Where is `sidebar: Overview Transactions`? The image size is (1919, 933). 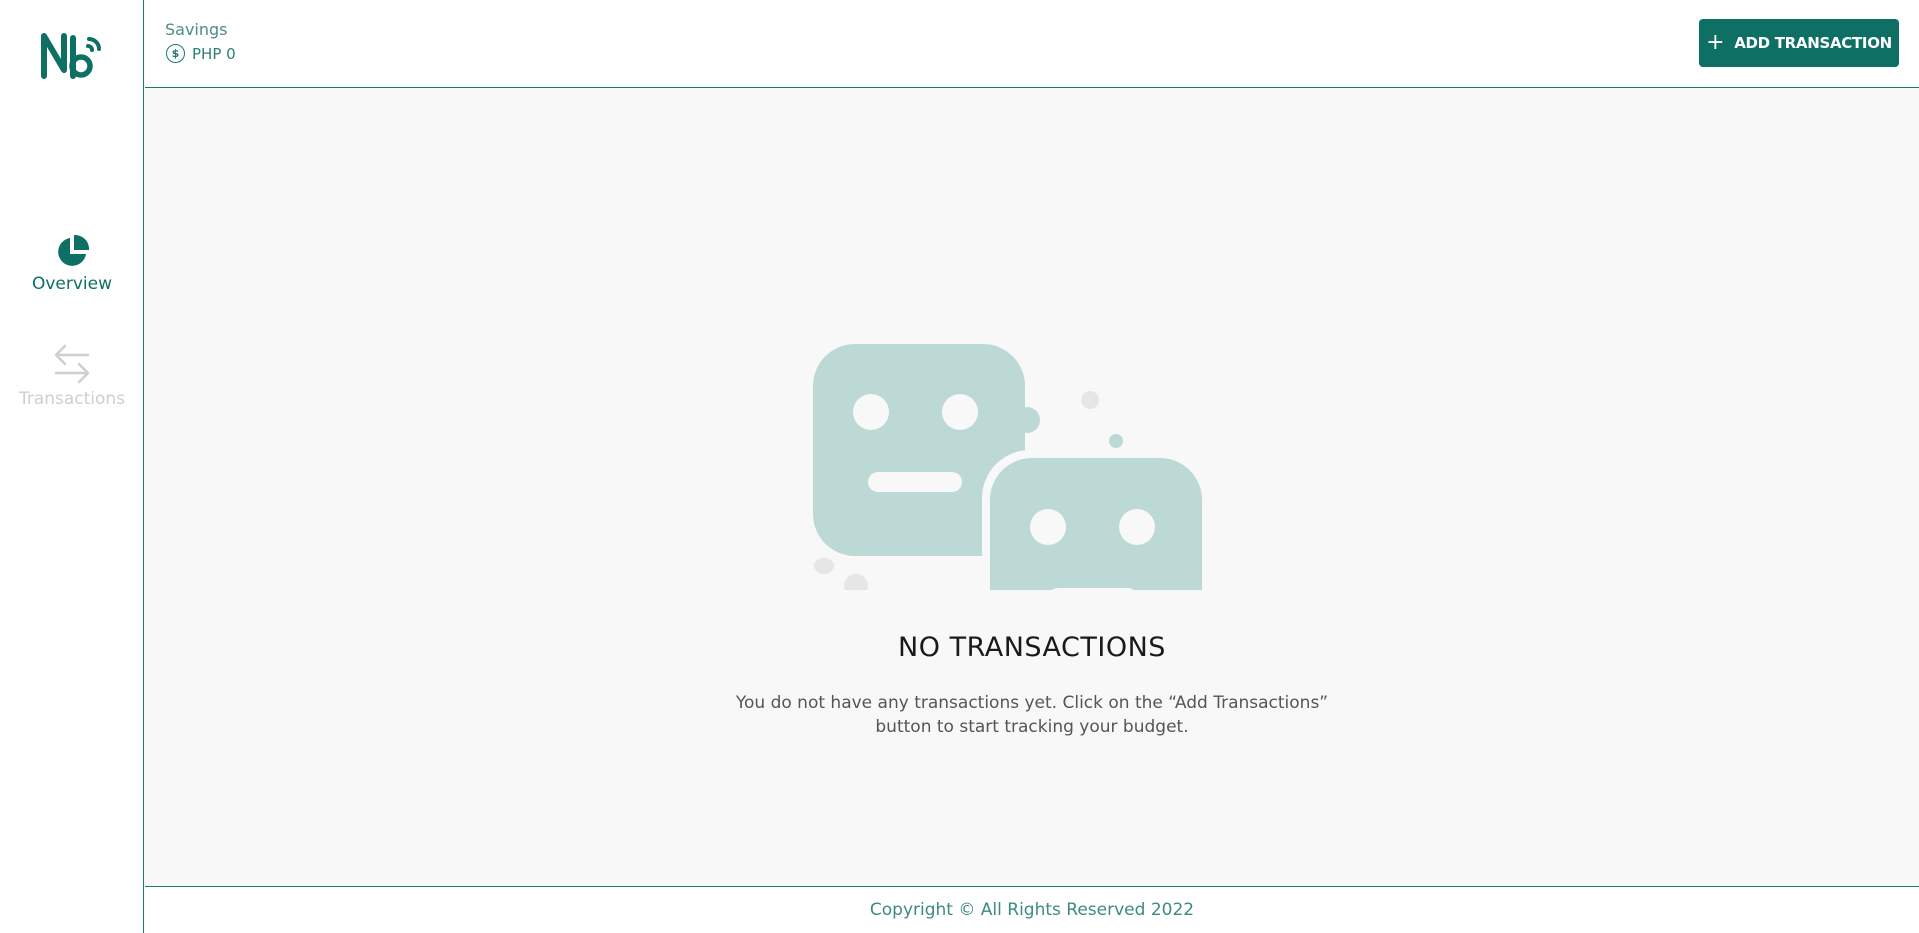 sidebar: Overview Transactions is located at coordinates (72, 466).